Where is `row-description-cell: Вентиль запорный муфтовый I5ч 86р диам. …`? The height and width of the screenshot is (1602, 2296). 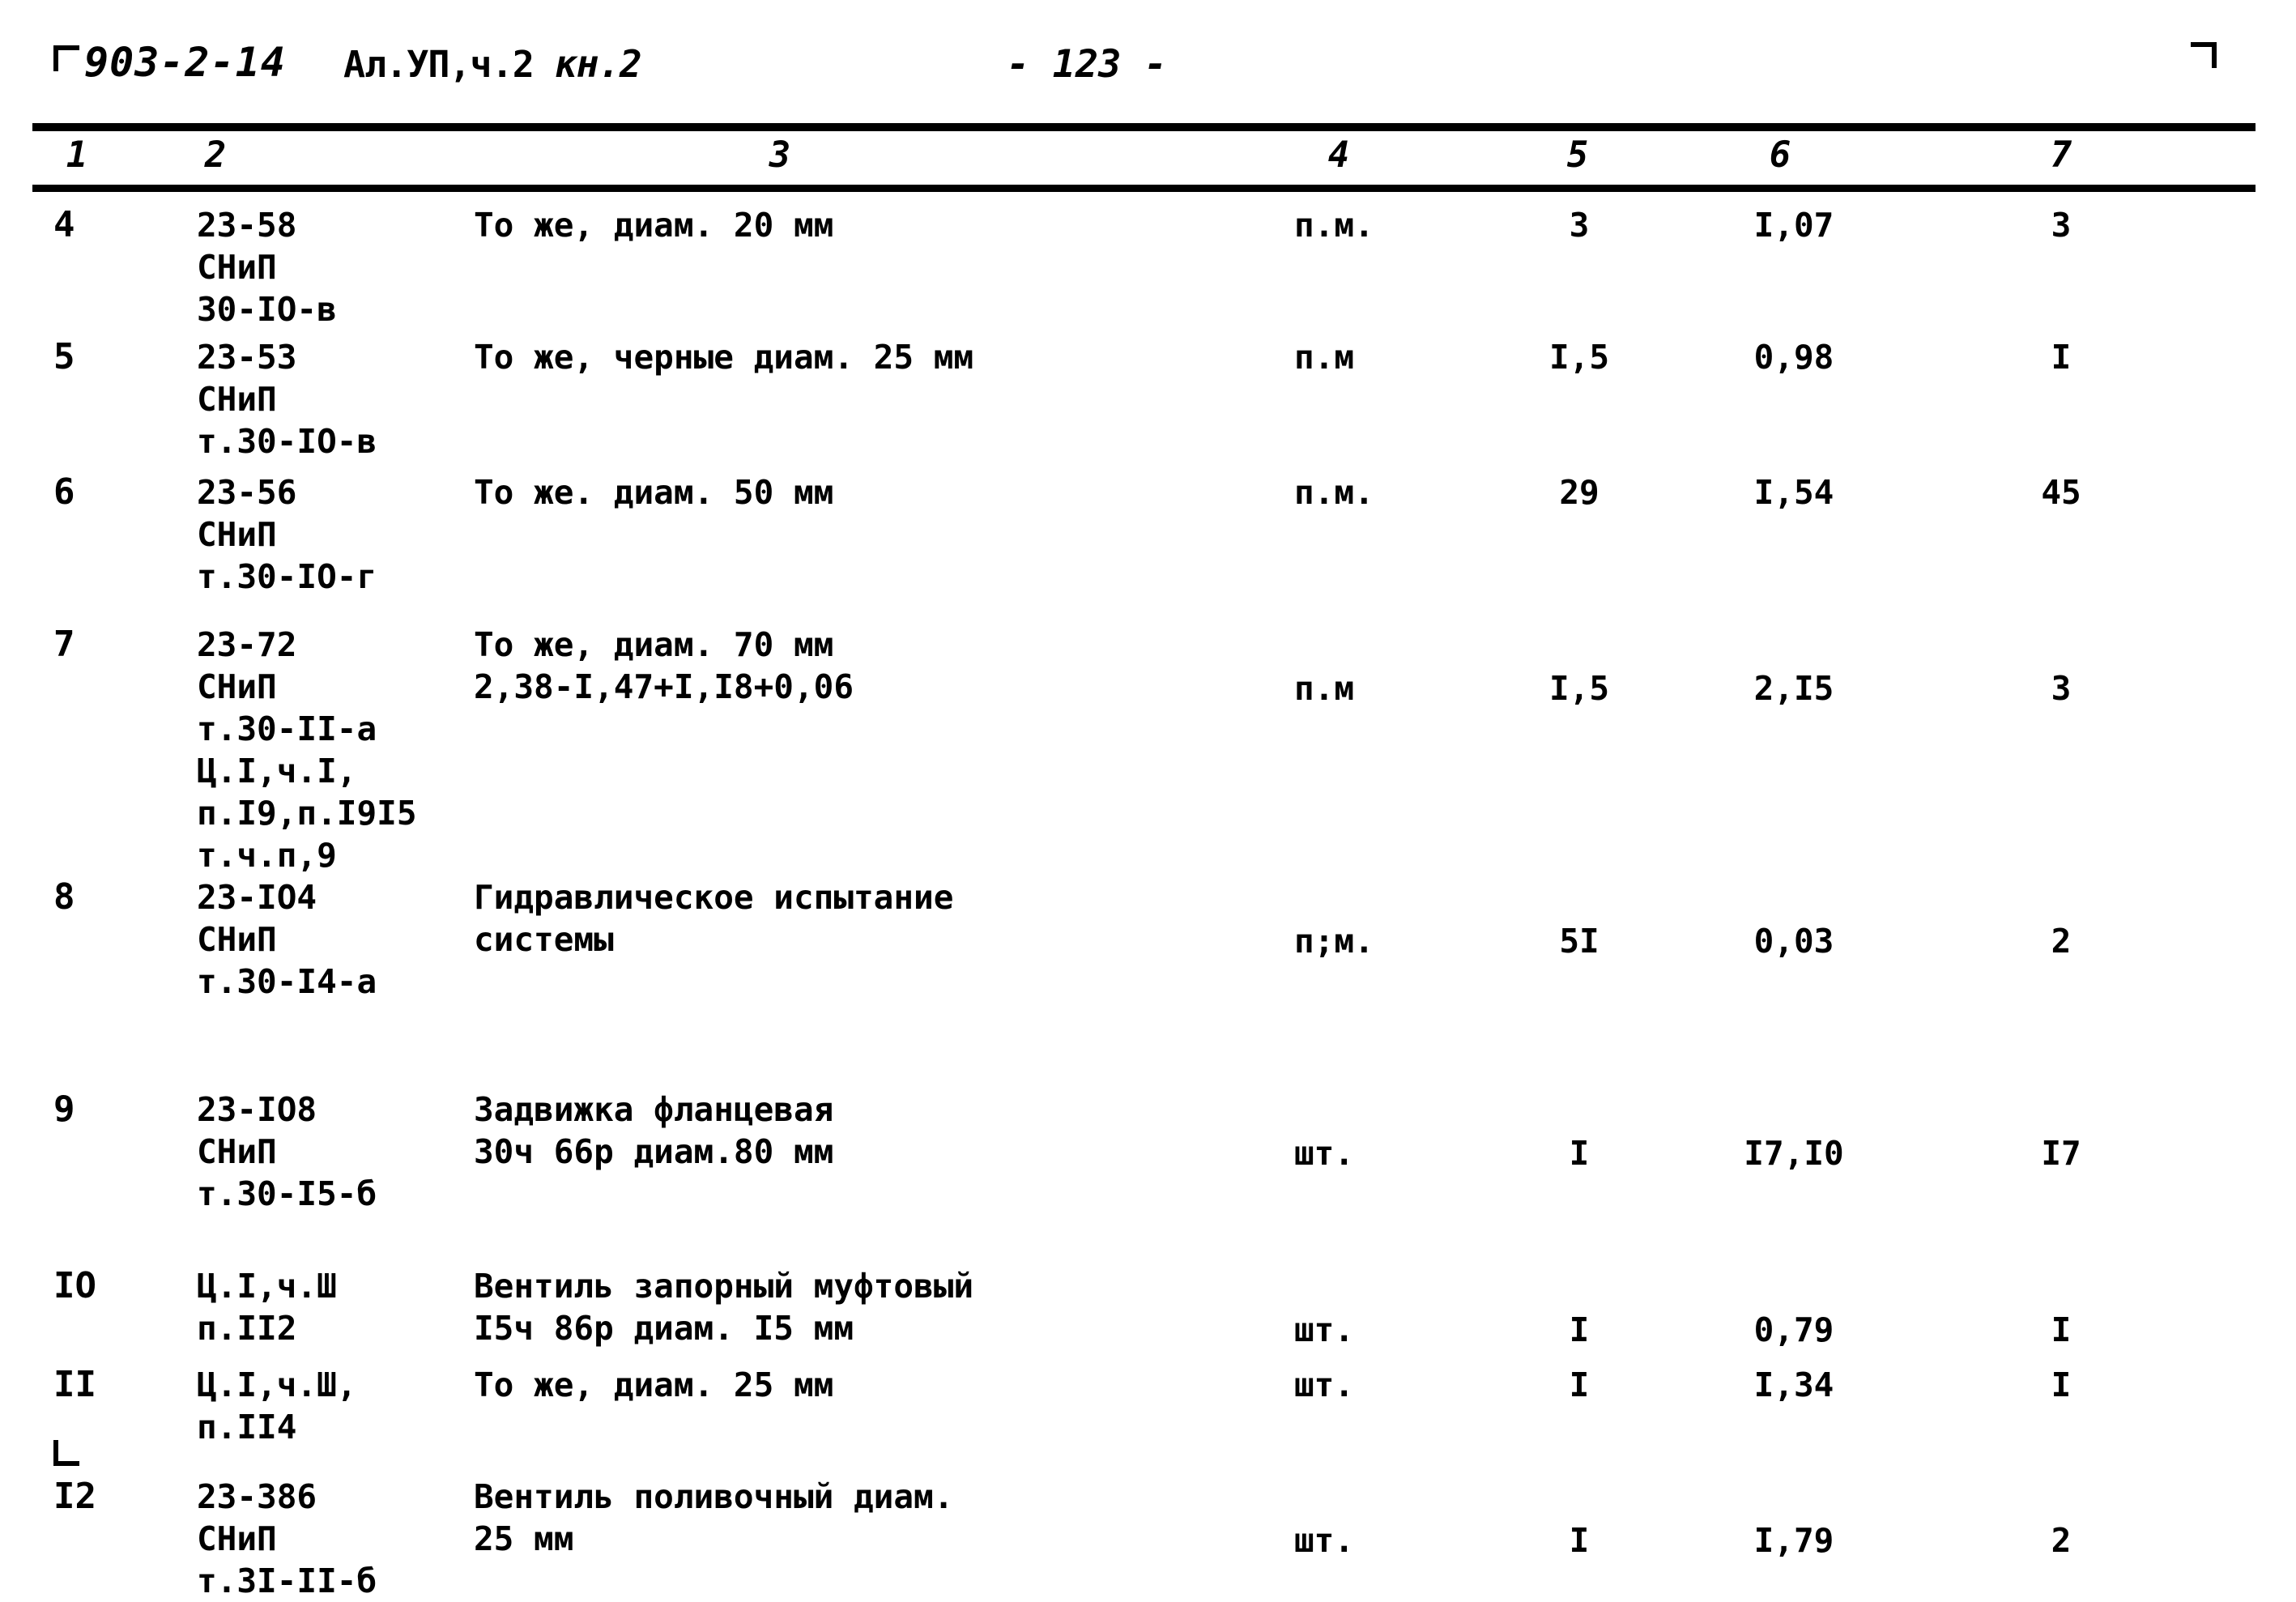
row-description-cell: Вентиль запорный муфтовый I5ч 86р диам. … is located at coordinates (724, 1307).